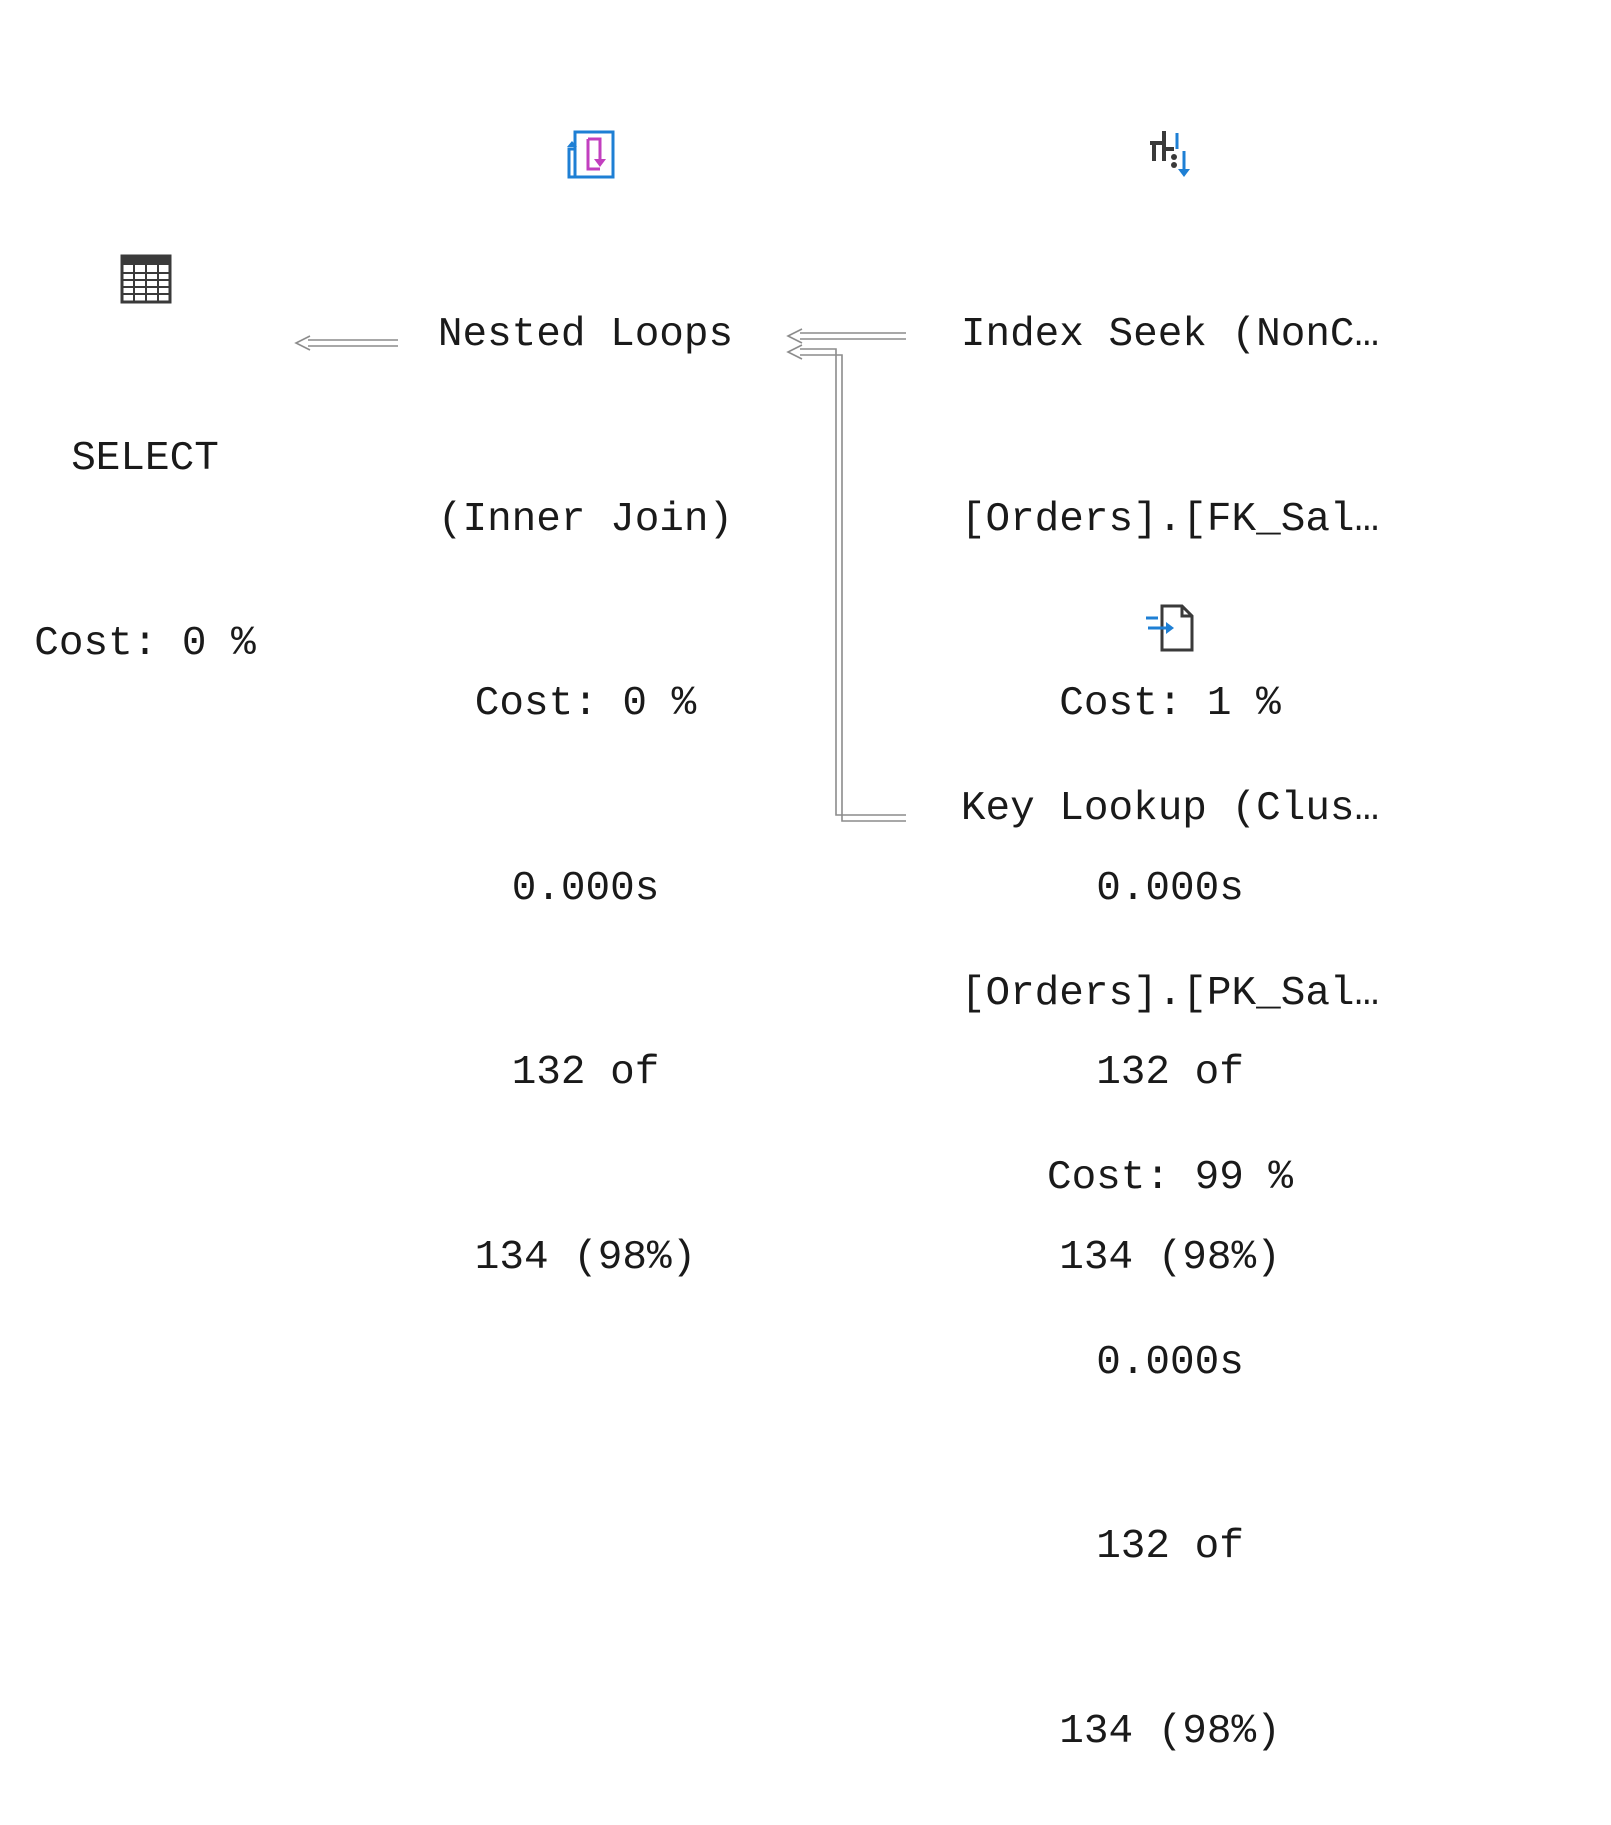 Image resolution: width=1611 pixels, height=1825 pixels. What do you see at coordinates (346, 343) in the screenshot?
I see `connector-nested-to-select` at bounding box center [346, 343].